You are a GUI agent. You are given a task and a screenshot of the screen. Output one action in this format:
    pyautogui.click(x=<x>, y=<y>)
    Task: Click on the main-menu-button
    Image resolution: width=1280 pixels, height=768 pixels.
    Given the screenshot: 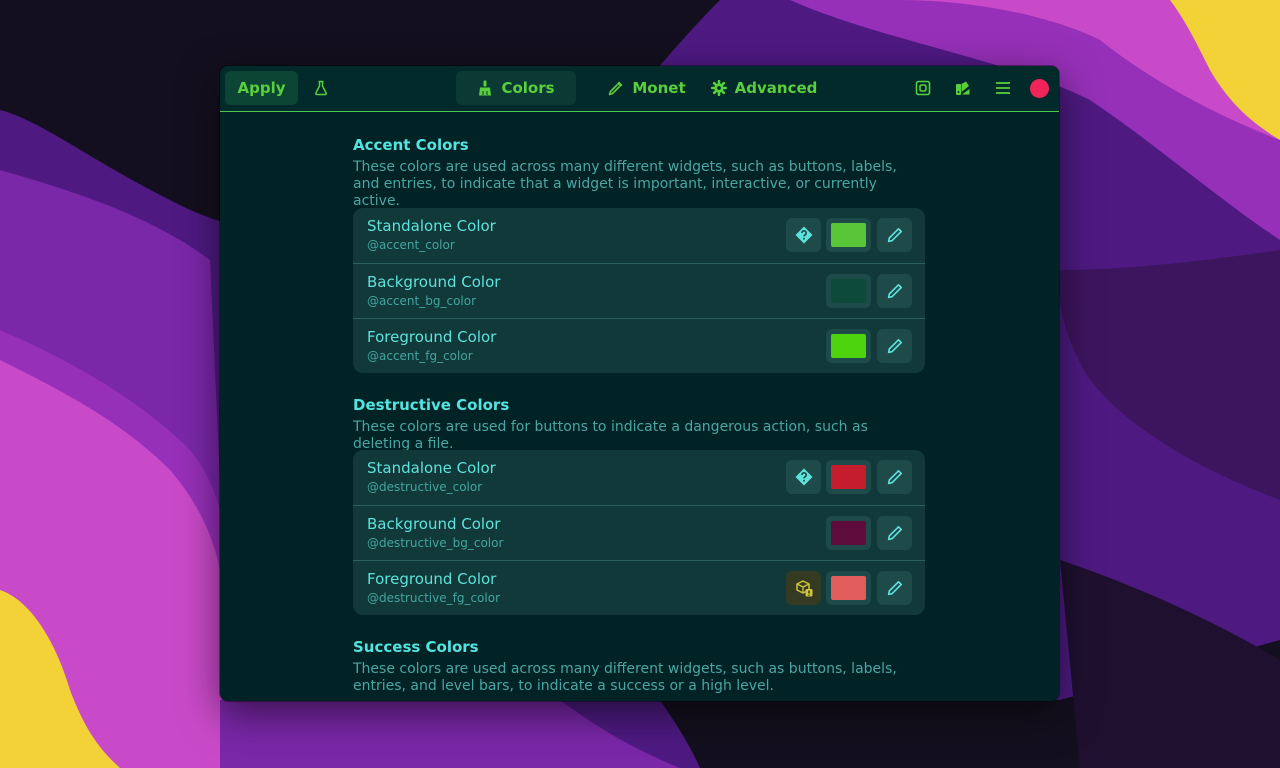 What is the action you would take?
    pyautogui.click(x=1003, y=88)
    